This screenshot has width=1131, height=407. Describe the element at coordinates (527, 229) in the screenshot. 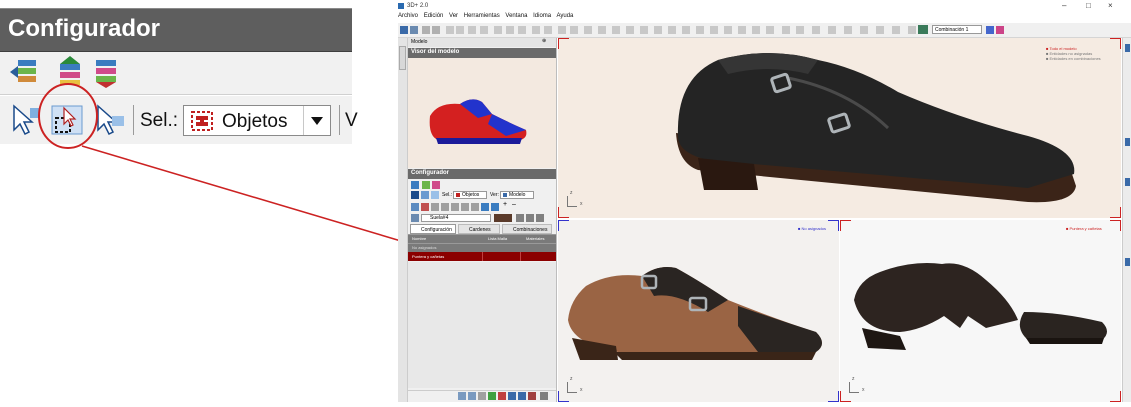

I see `tab-combinaciones: Combinaciones` at that location.